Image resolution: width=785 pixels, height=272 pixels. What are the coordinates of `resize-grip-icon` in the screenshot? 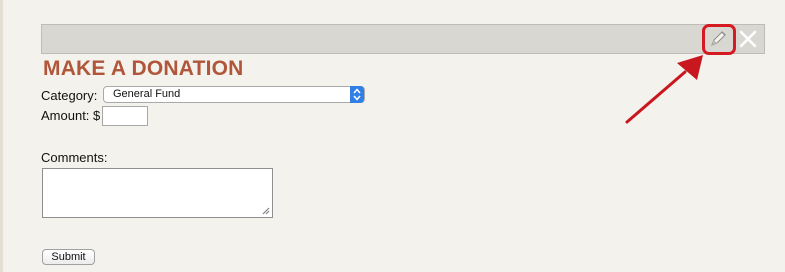 It's located at (266, 211).